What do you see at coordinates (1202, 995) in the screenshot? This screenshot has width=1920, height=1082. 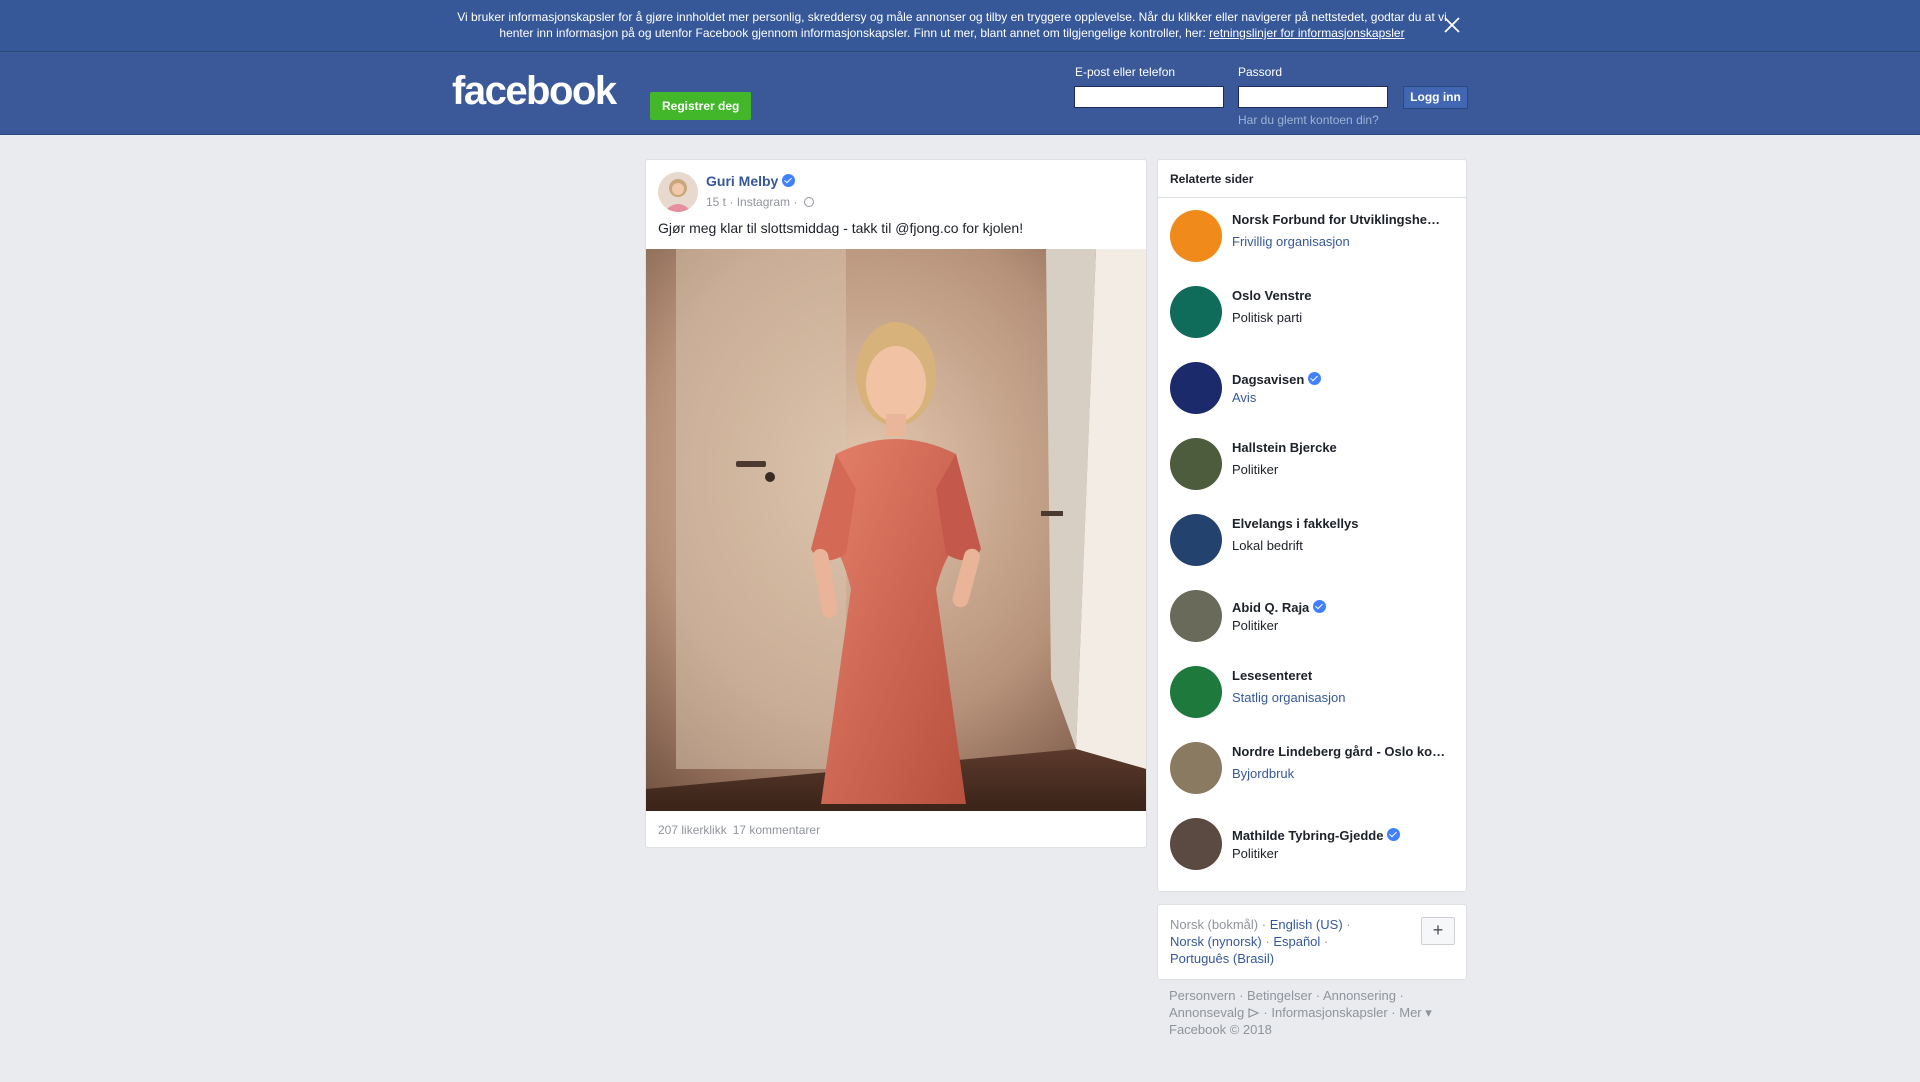 I see `footer-link: Personvern` at bounding box center [1202, 995].